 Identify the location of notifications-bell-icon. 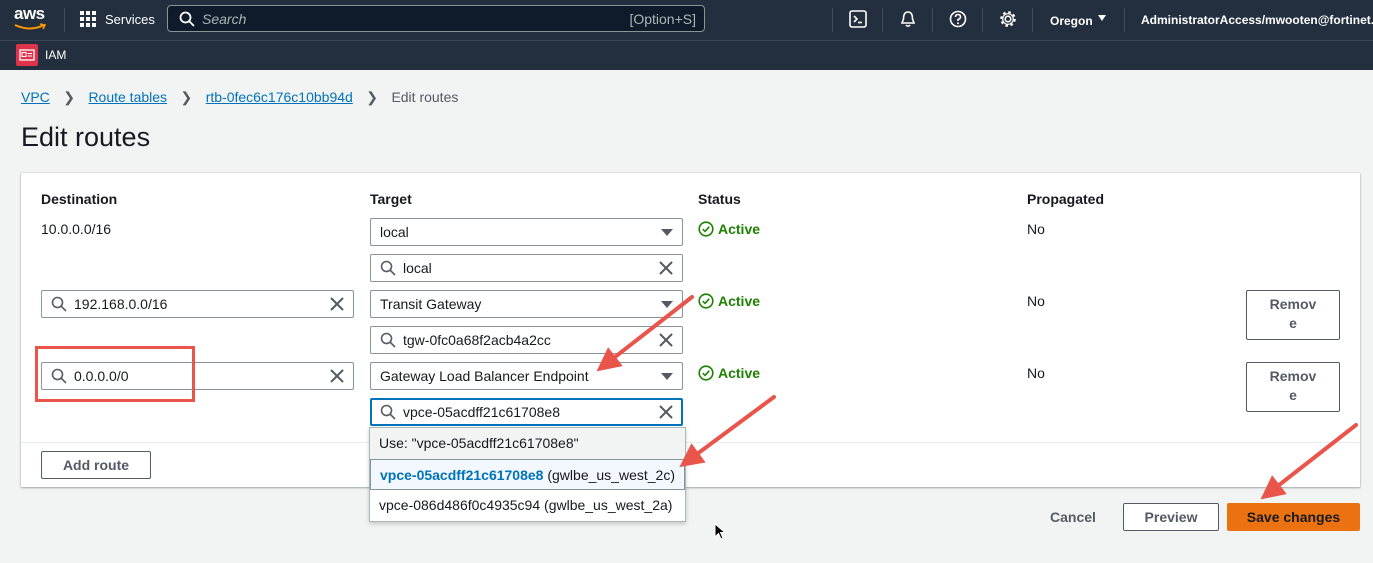
(908, 19).